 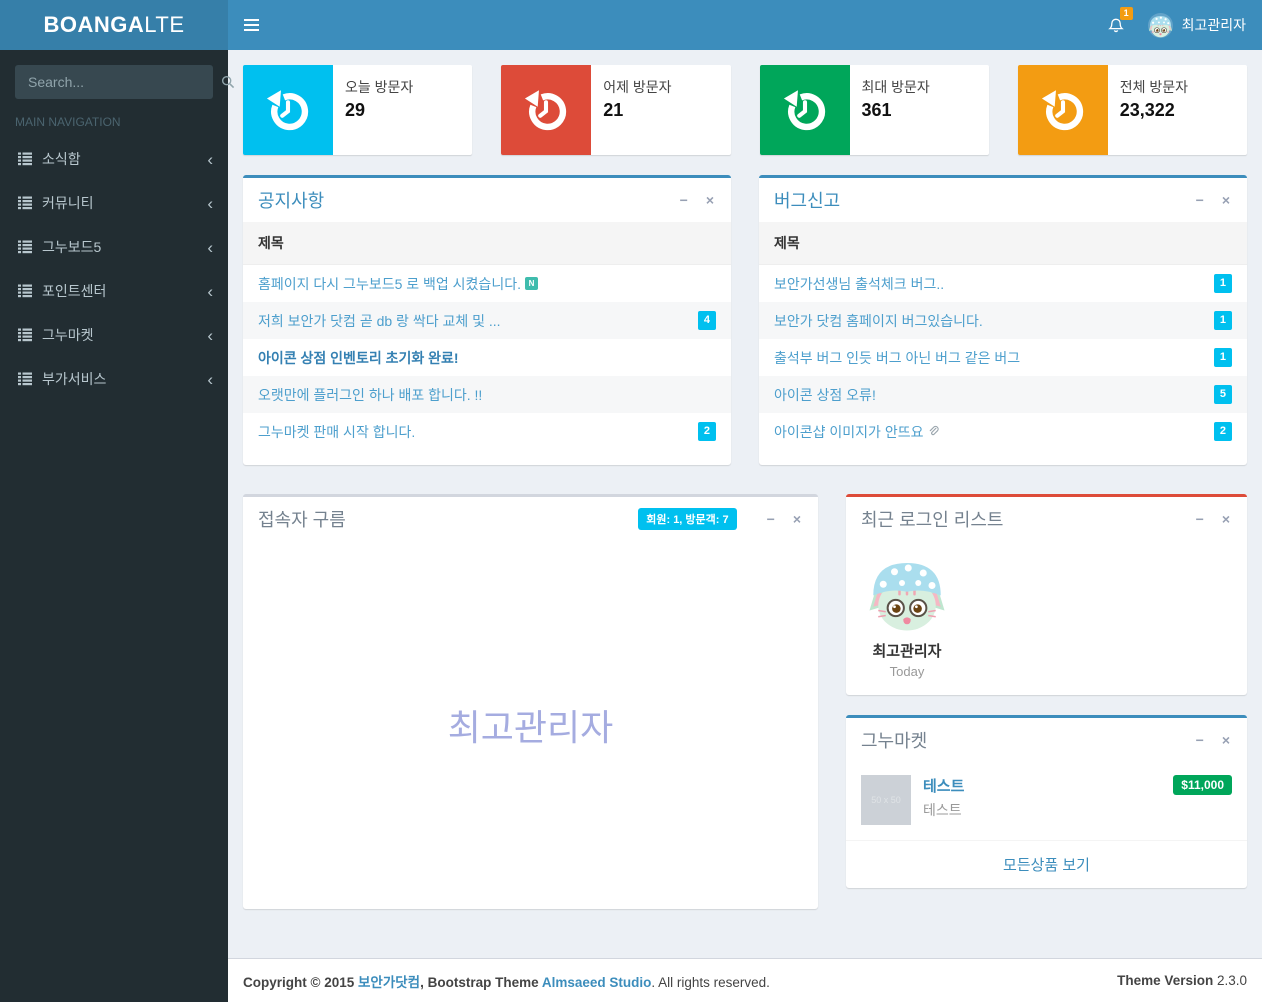 What do you see at coordinates (895, 110) in the screenshot?
I see `info-box-content: 최대 방문자 361` at bounding box center [895, 110].